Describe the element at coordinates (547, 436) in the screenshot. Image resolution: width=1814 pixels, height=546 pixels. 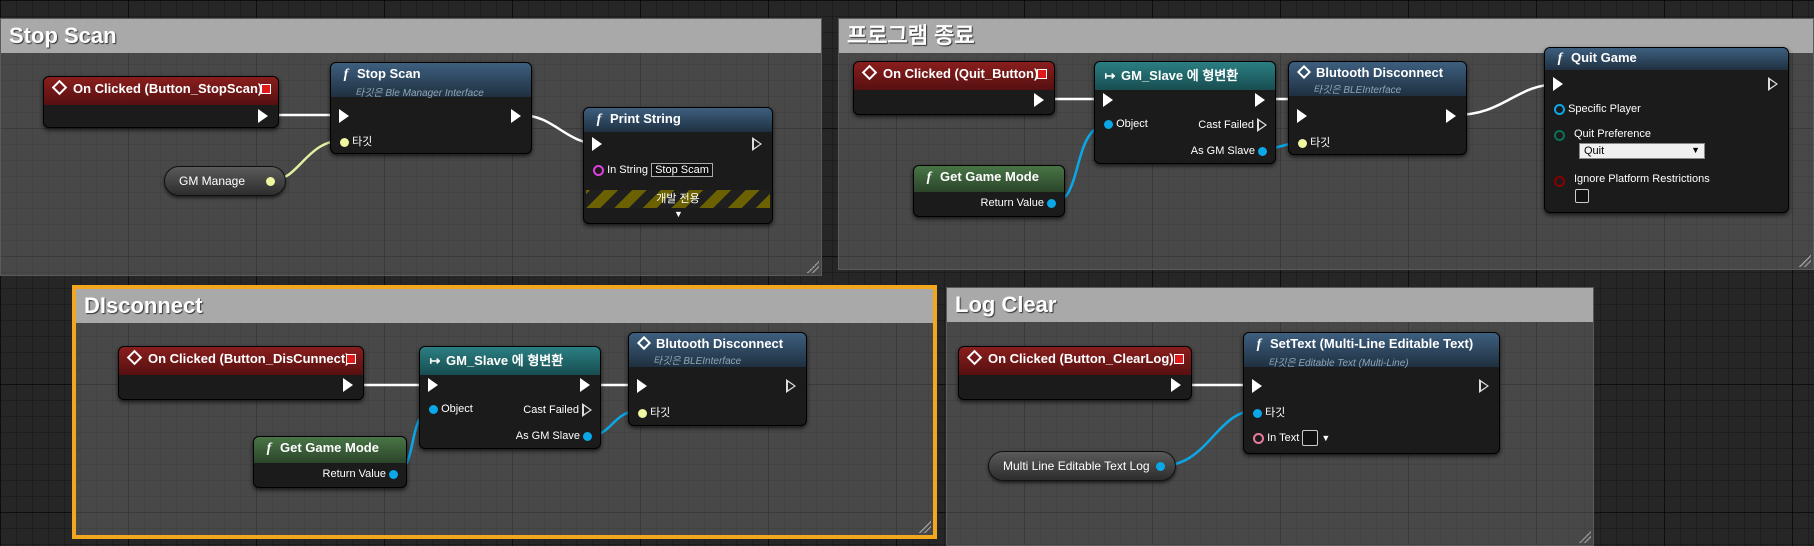
I see `pin-label: As GM Slave` at that location.